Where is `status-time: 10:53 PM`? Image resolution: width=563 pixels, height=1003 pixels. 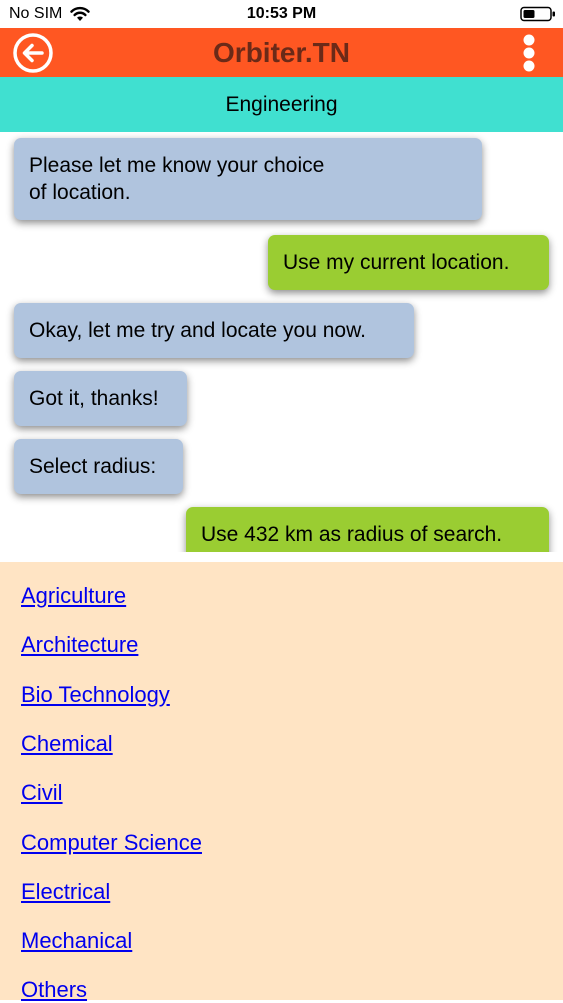
status-time: 10:53 PM is located at coordinates (281, 13).